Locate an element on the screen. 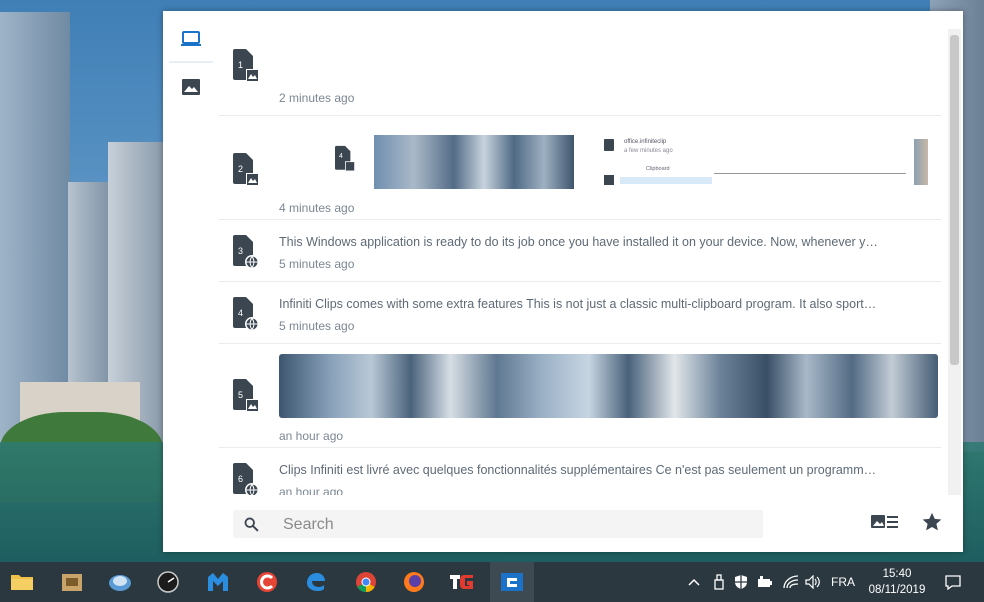 This screenshot has height=602, width=984. battery-icon is located at coordinates (765, 581).